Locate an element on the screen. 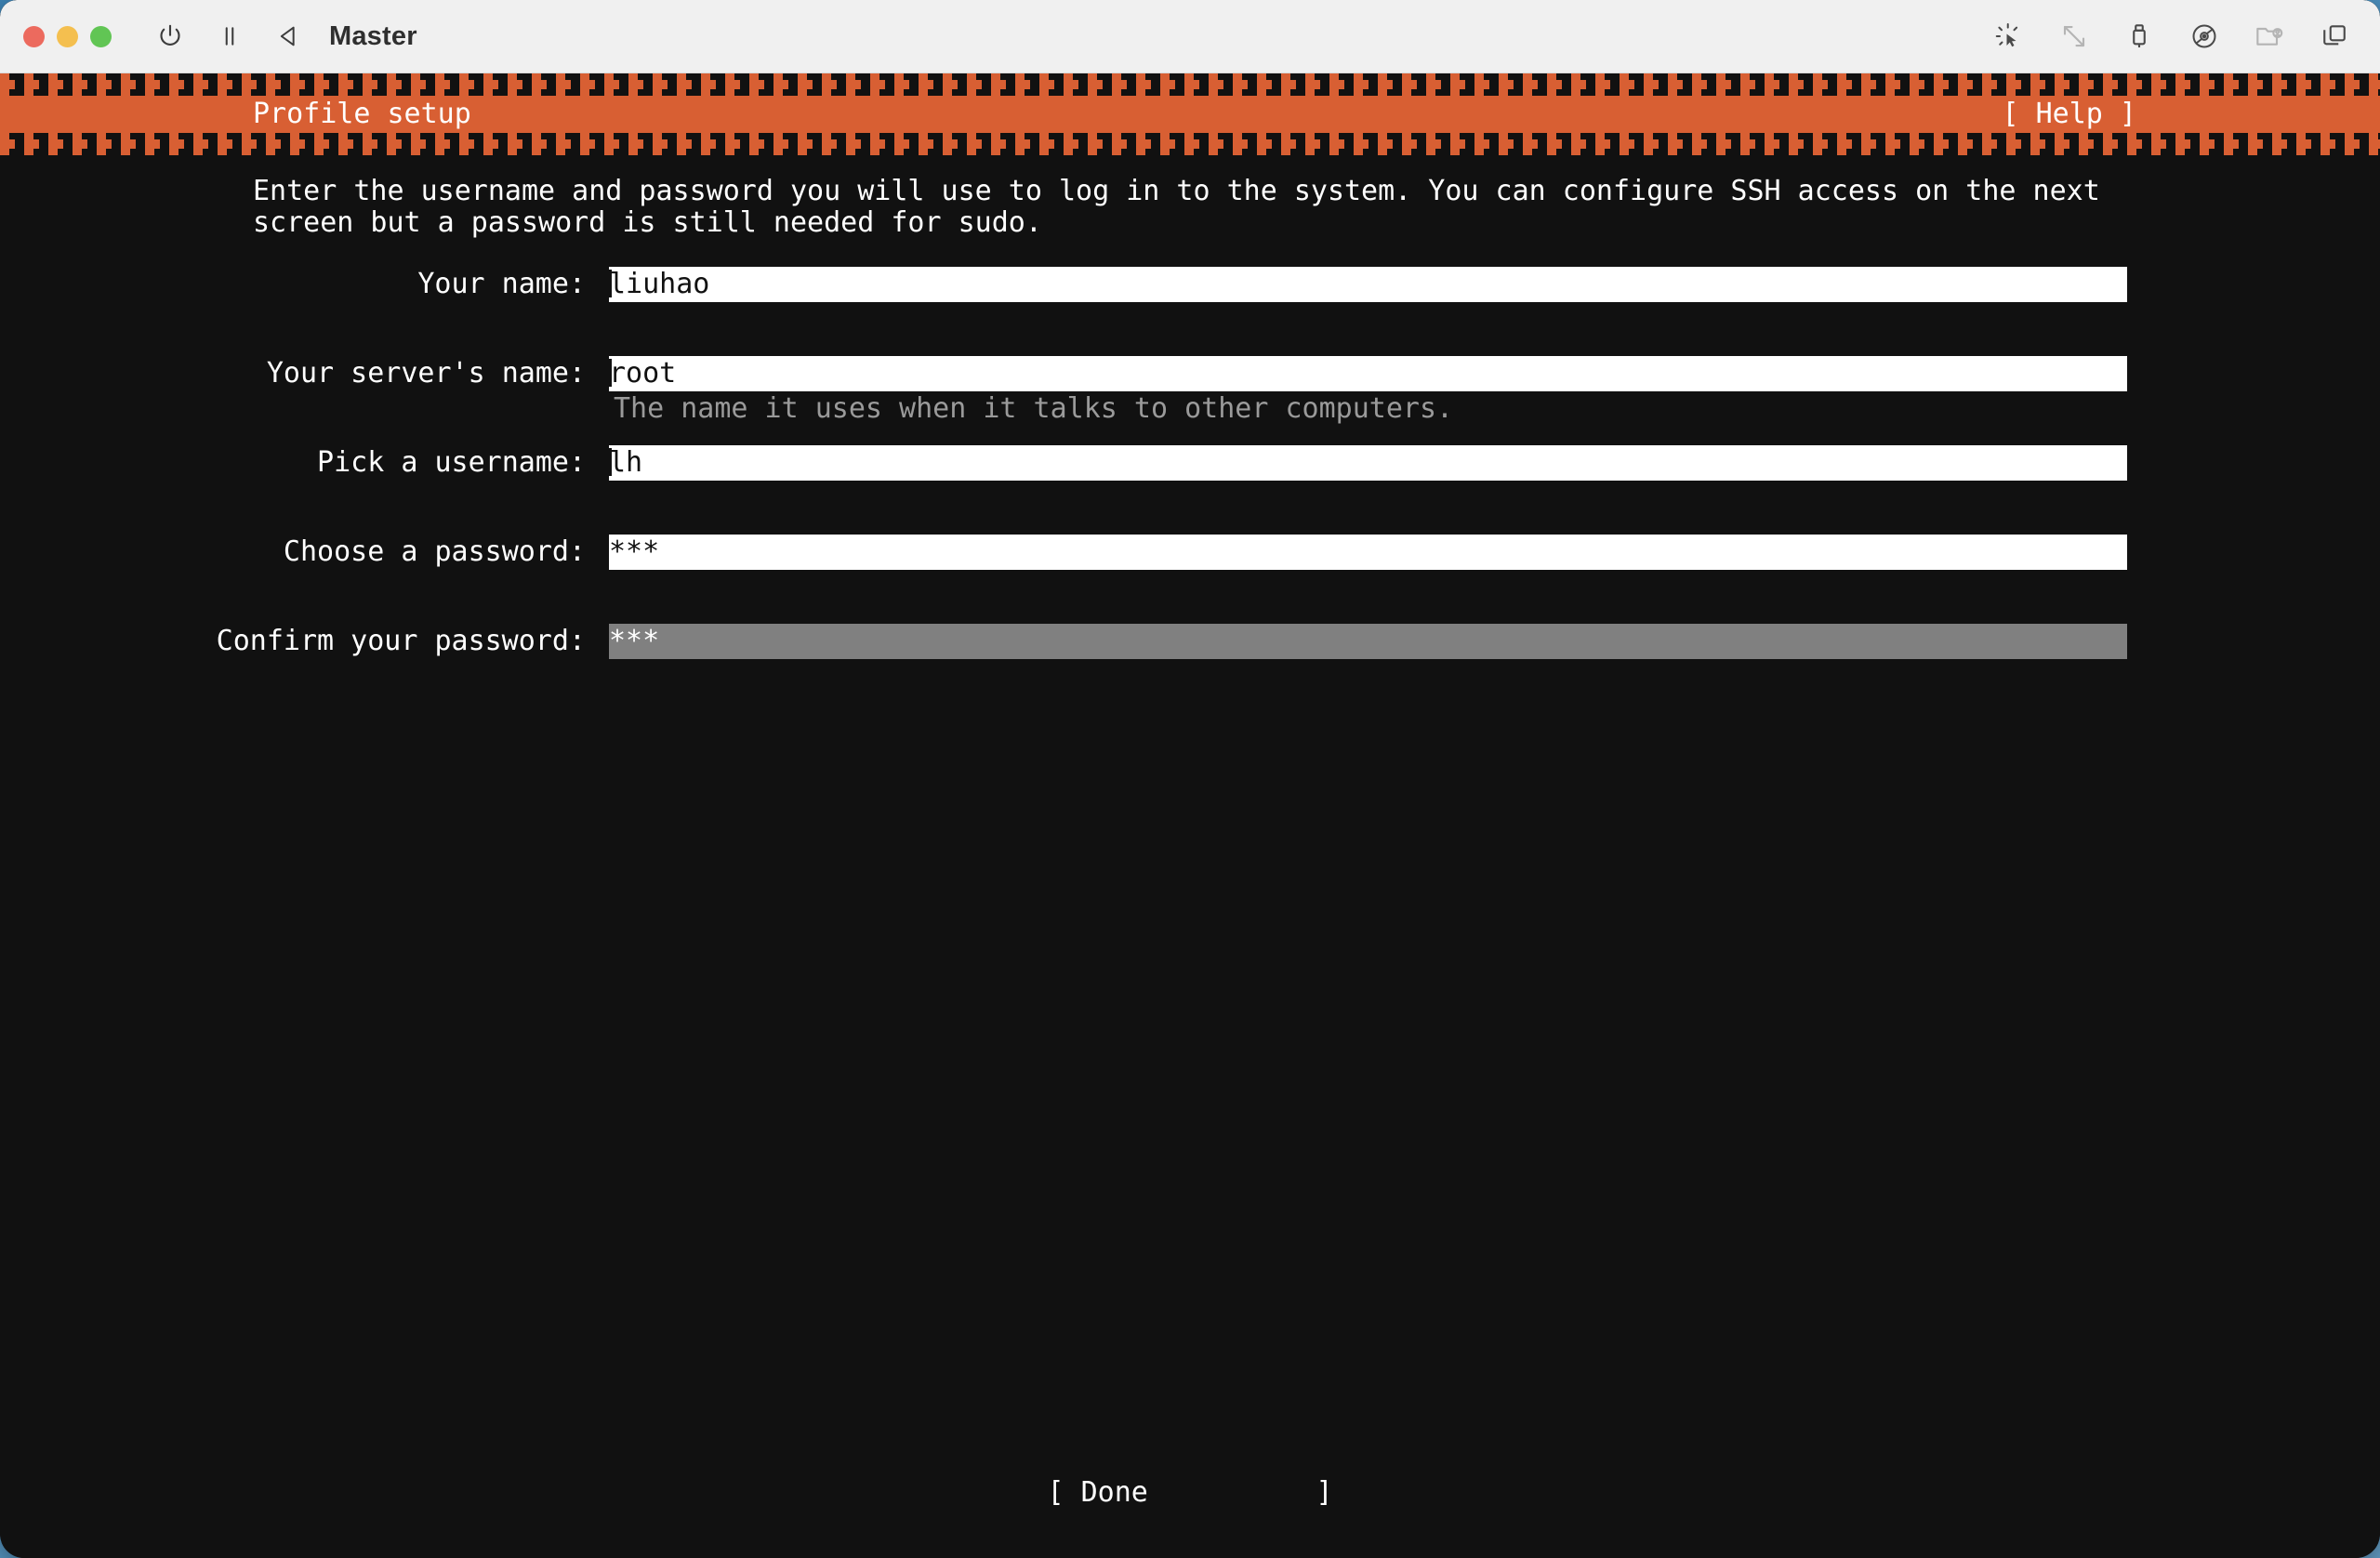 Image resolution: width=2380 pixels, height=1558 pixels. label-confirm-password: Confirm your password: is located at coordinates (401, 641).